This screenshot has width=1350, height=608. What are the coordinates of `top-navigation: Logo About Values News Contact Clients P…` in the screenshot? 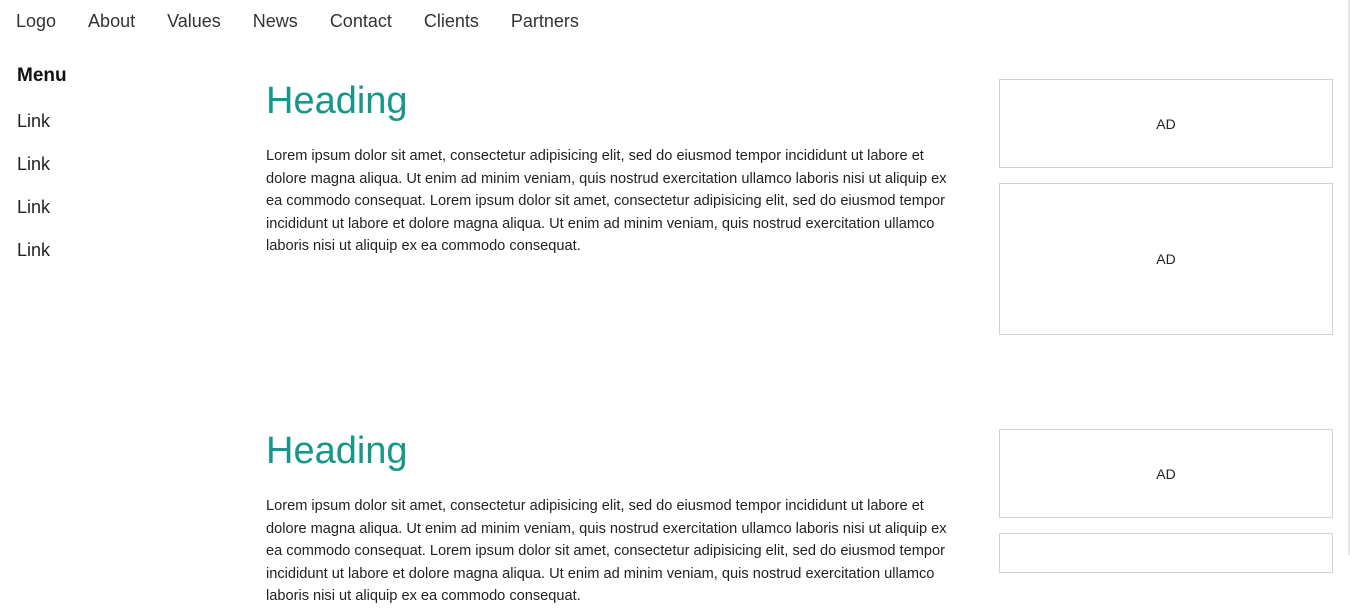 It's located at (297, 21).